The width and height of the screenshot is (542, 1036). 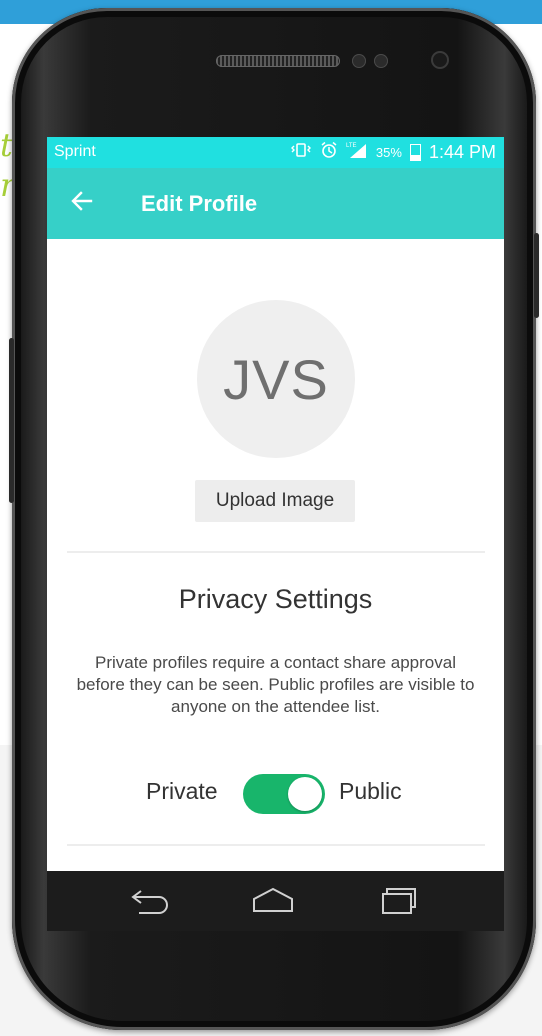 What do you see at coordinates (357, 152) in the screenshot?
I see `lte-signal-icon: LTE` at bounding box center [357, 152].